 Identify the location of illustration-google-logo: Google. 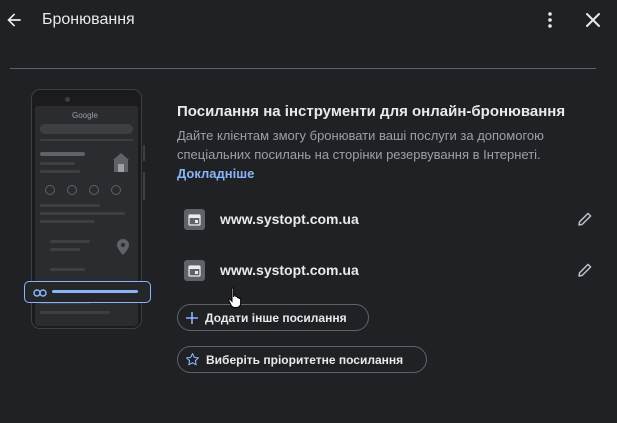
(85, 115).